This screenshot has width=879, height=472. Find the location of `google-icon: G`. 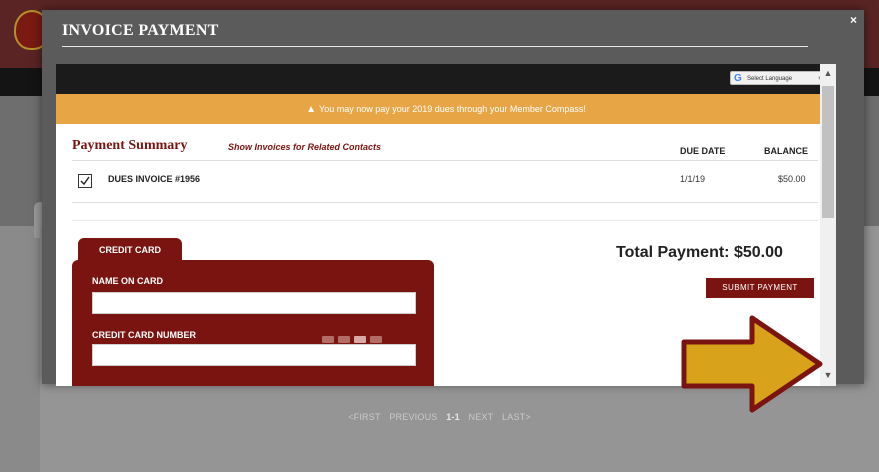

google-icon: G is located at coordinates (738, 78).